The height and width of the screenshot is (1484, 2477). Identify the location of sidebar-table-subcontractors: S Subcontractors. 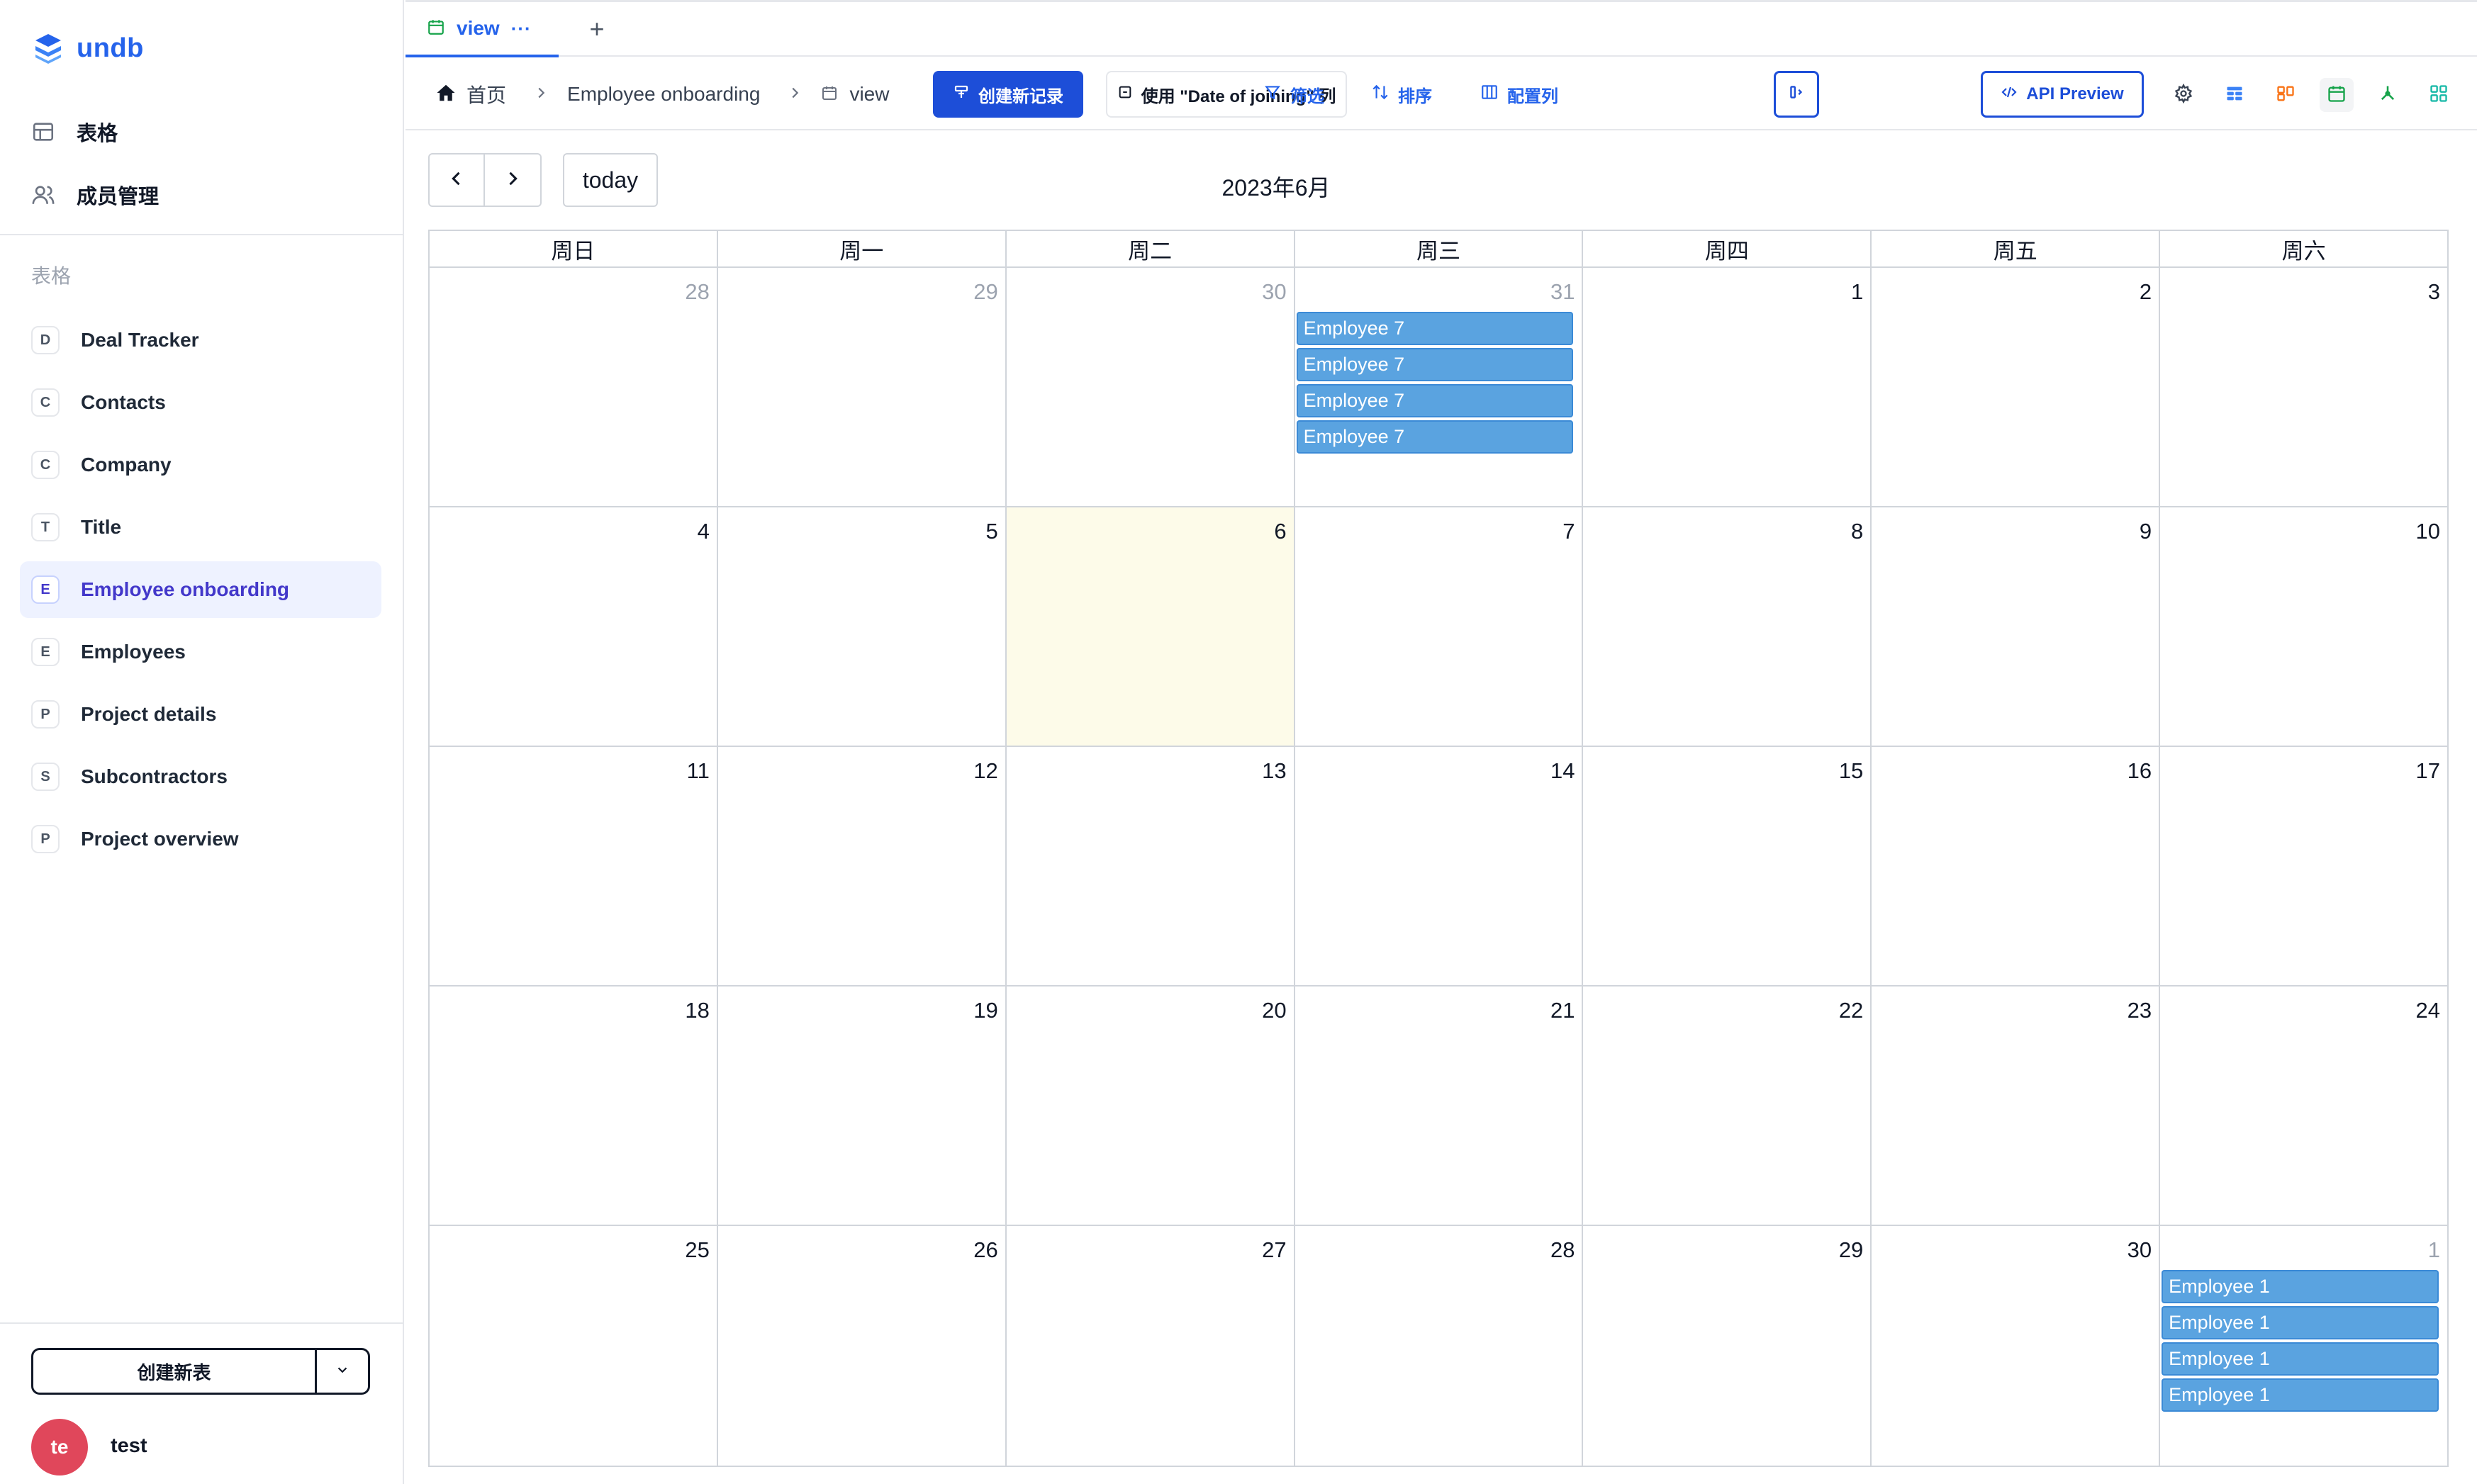
(200, 776).